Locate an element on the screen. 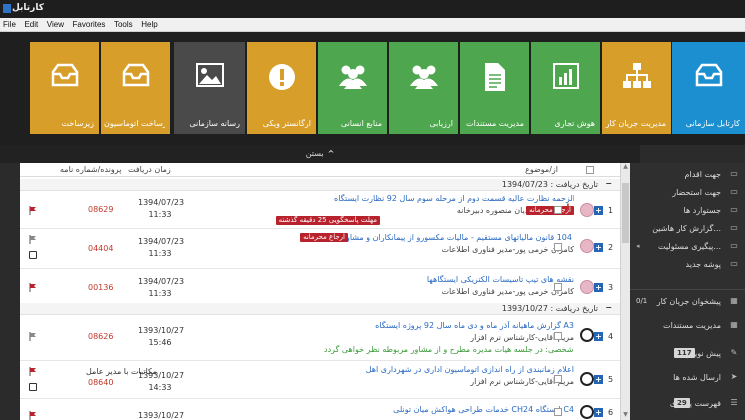 Image resolution: width=745 pixels, height=420 pixels. received-date: 1394/07/23 is located at coordinates (161, 202).